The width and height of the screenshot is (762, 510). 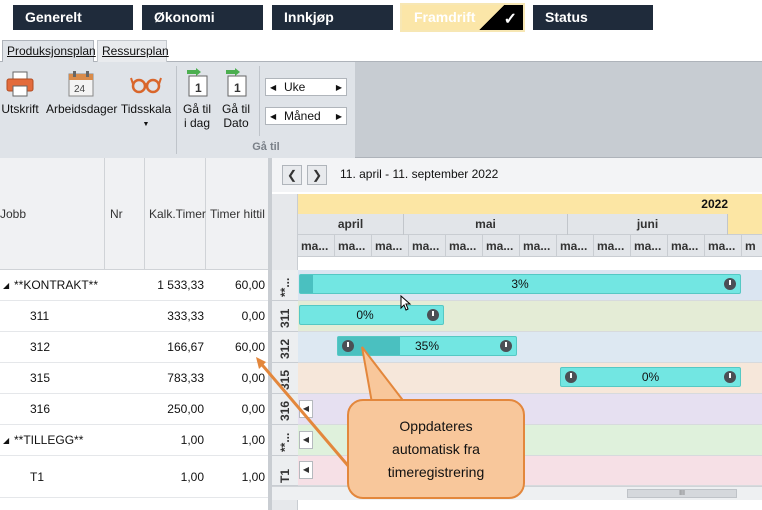 What do you see at coordinates (332, 17) in the screenshot?
I see `nav-innkjop-button: Innkjøp` at bounding box center [332, 17].